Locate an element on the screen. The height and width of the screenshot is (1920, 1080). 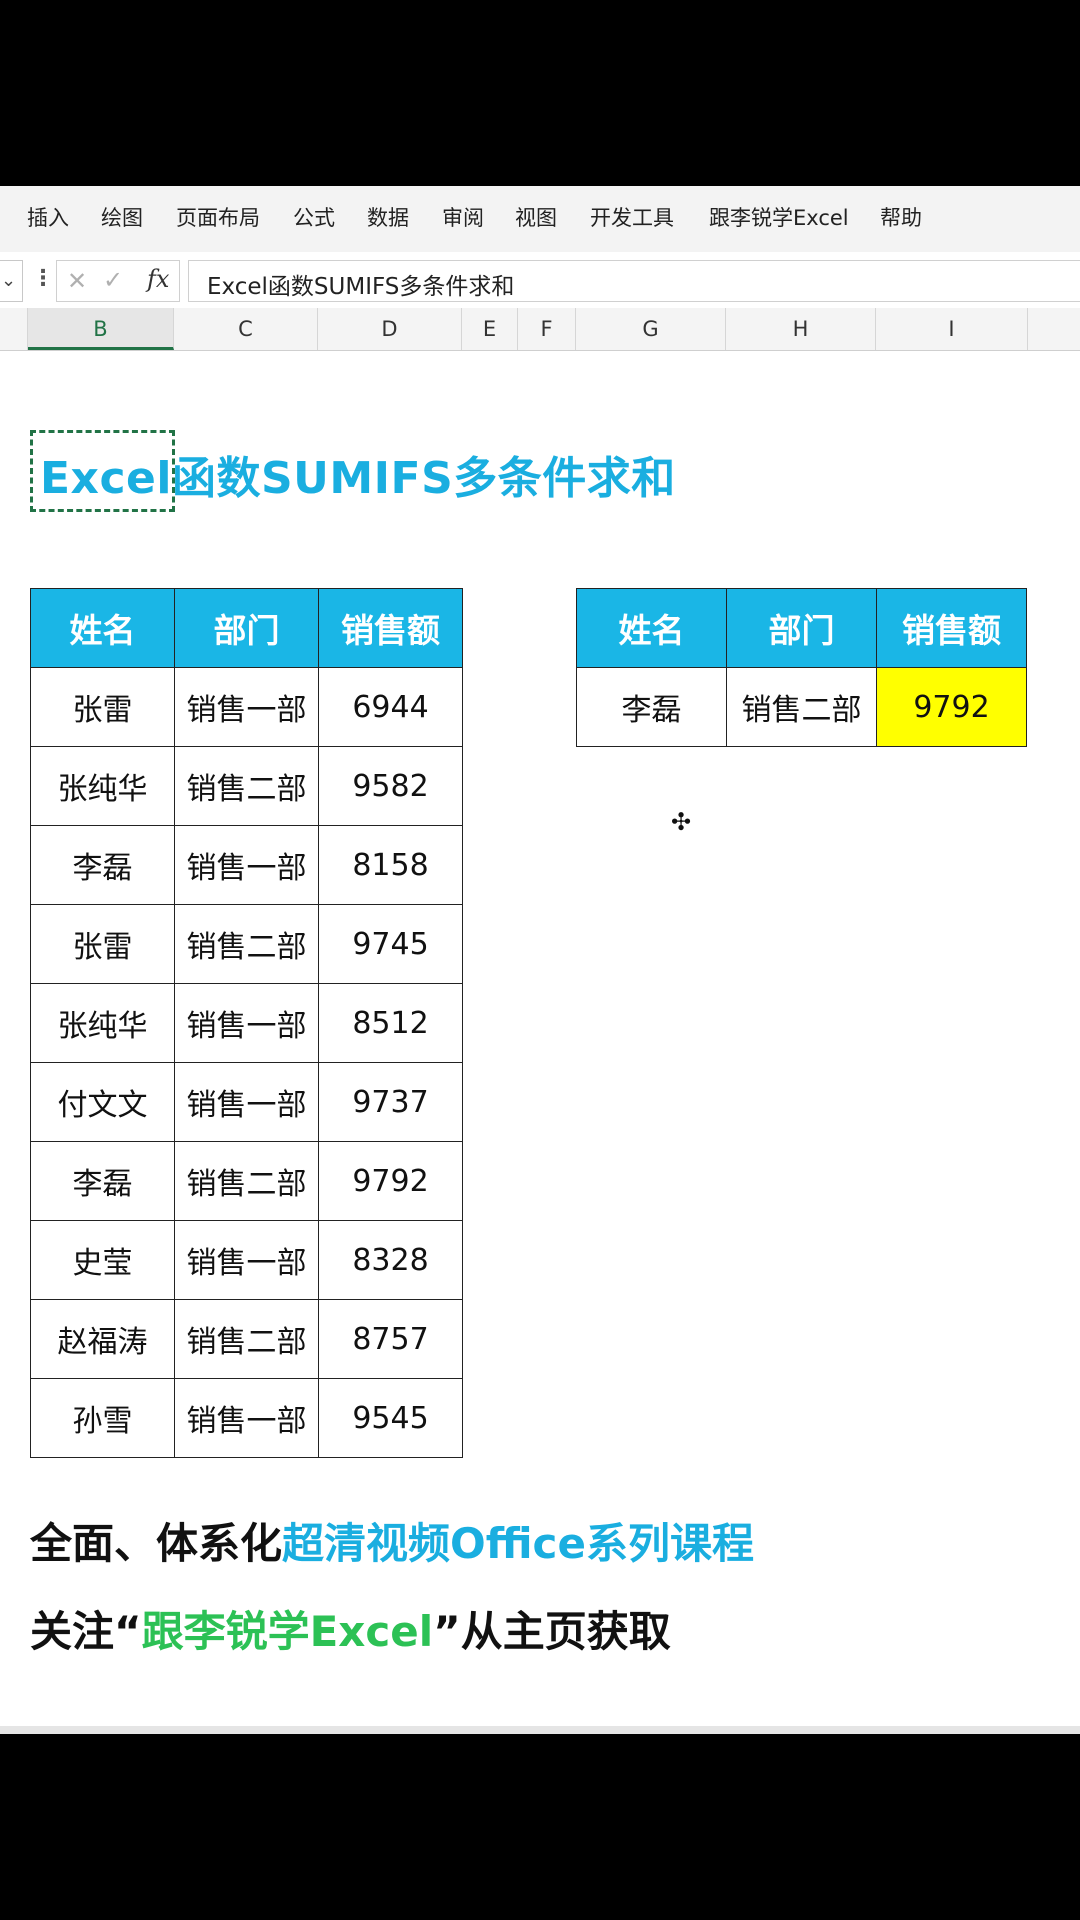
formula-buttons: ✕ ✓ fx is located at coordinates (118, 281).